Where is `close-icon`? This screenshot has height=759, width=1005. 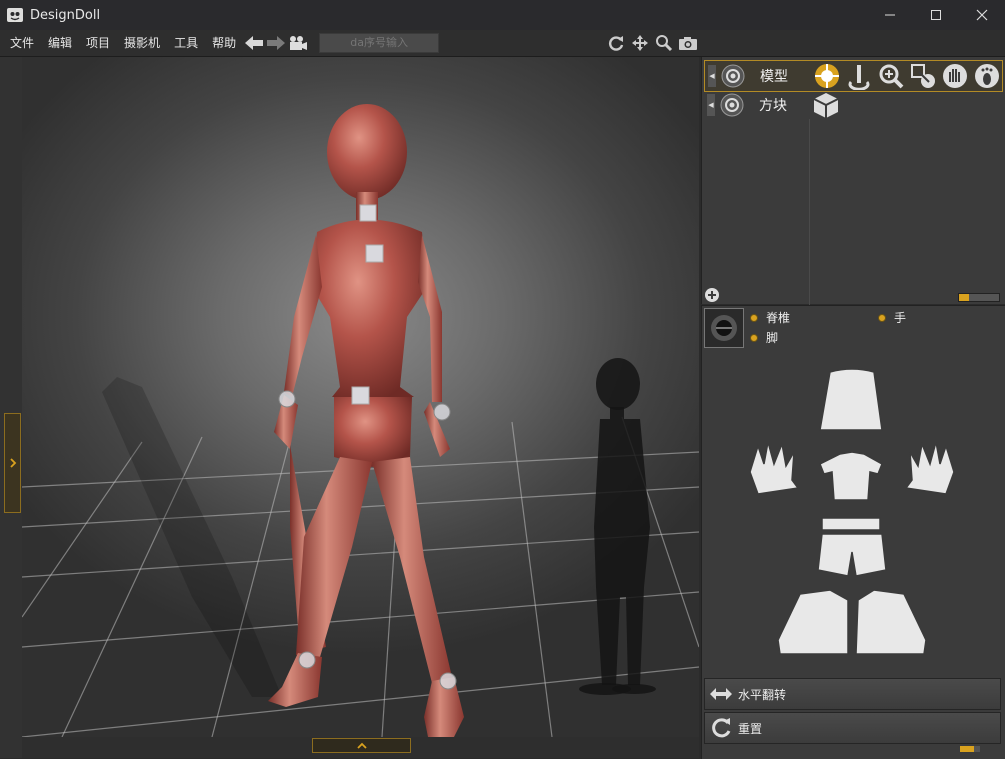 close-icon is located at coordinates (982, 15).